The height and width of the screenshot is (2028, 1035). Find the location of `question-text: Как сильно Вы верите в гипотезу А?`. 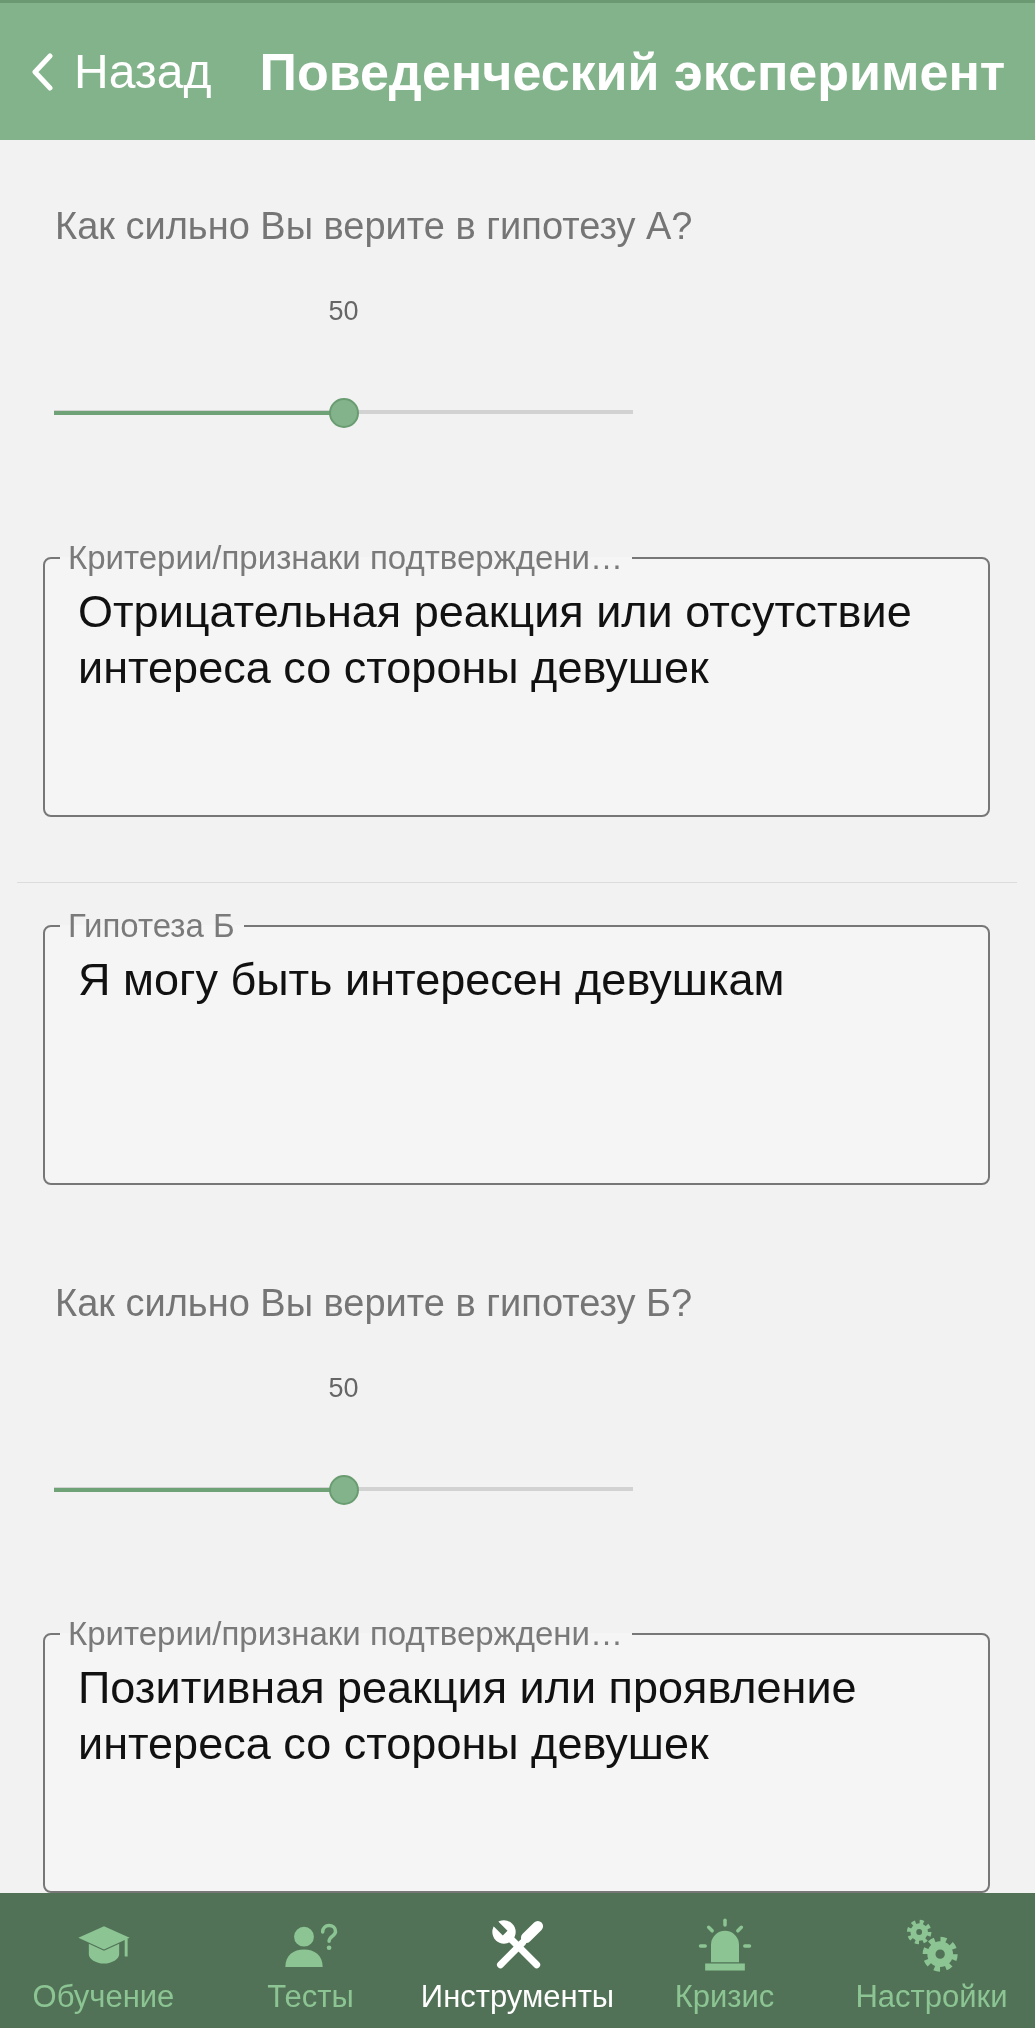

question-text: Как сильно Вы верите в гипотезу А? is located at coordinates (374, 226).